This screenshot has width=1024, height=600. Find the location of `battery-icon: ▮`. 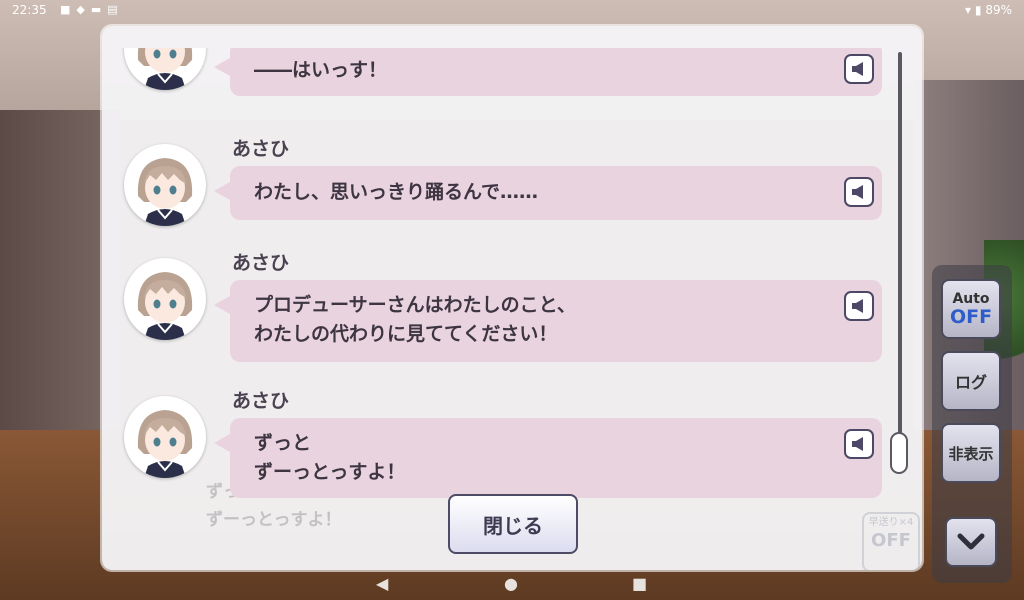

battery-icon: ▮ is located at coordinates (978, 10).